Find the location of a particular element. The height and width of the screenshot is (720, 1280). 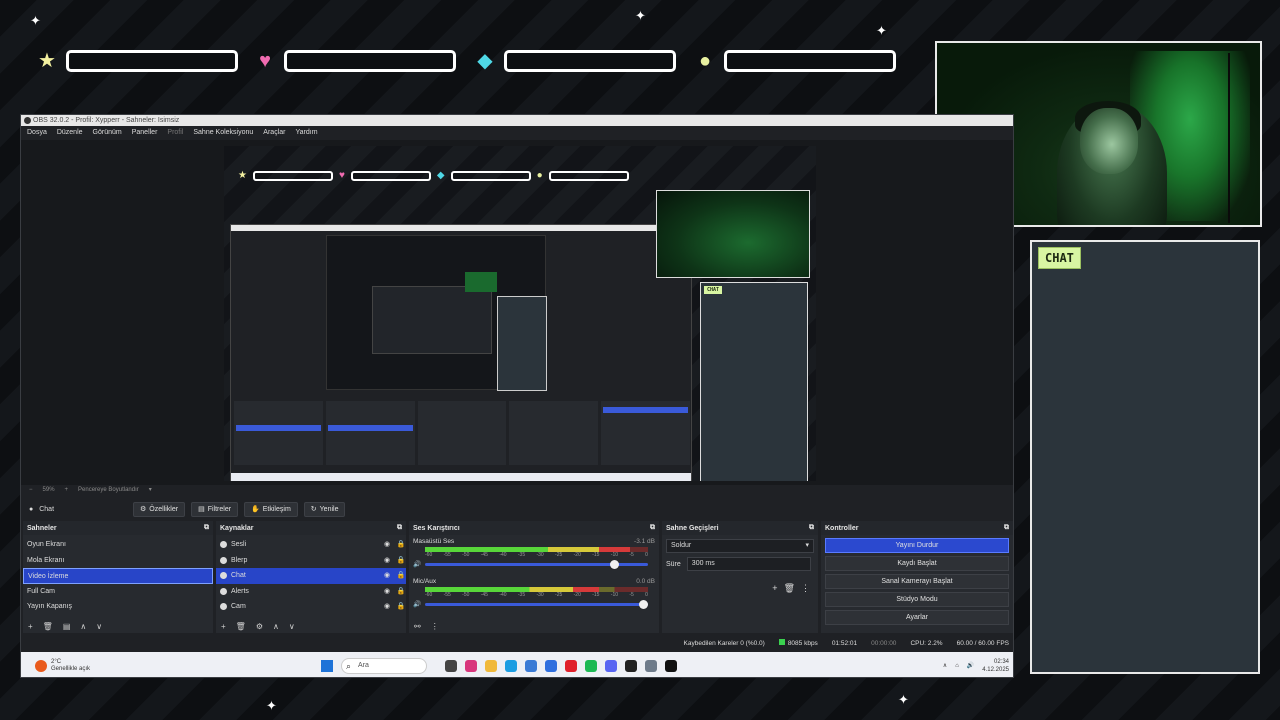

scene-item: Yayın Kapanış is located at coordinates (118, 607).